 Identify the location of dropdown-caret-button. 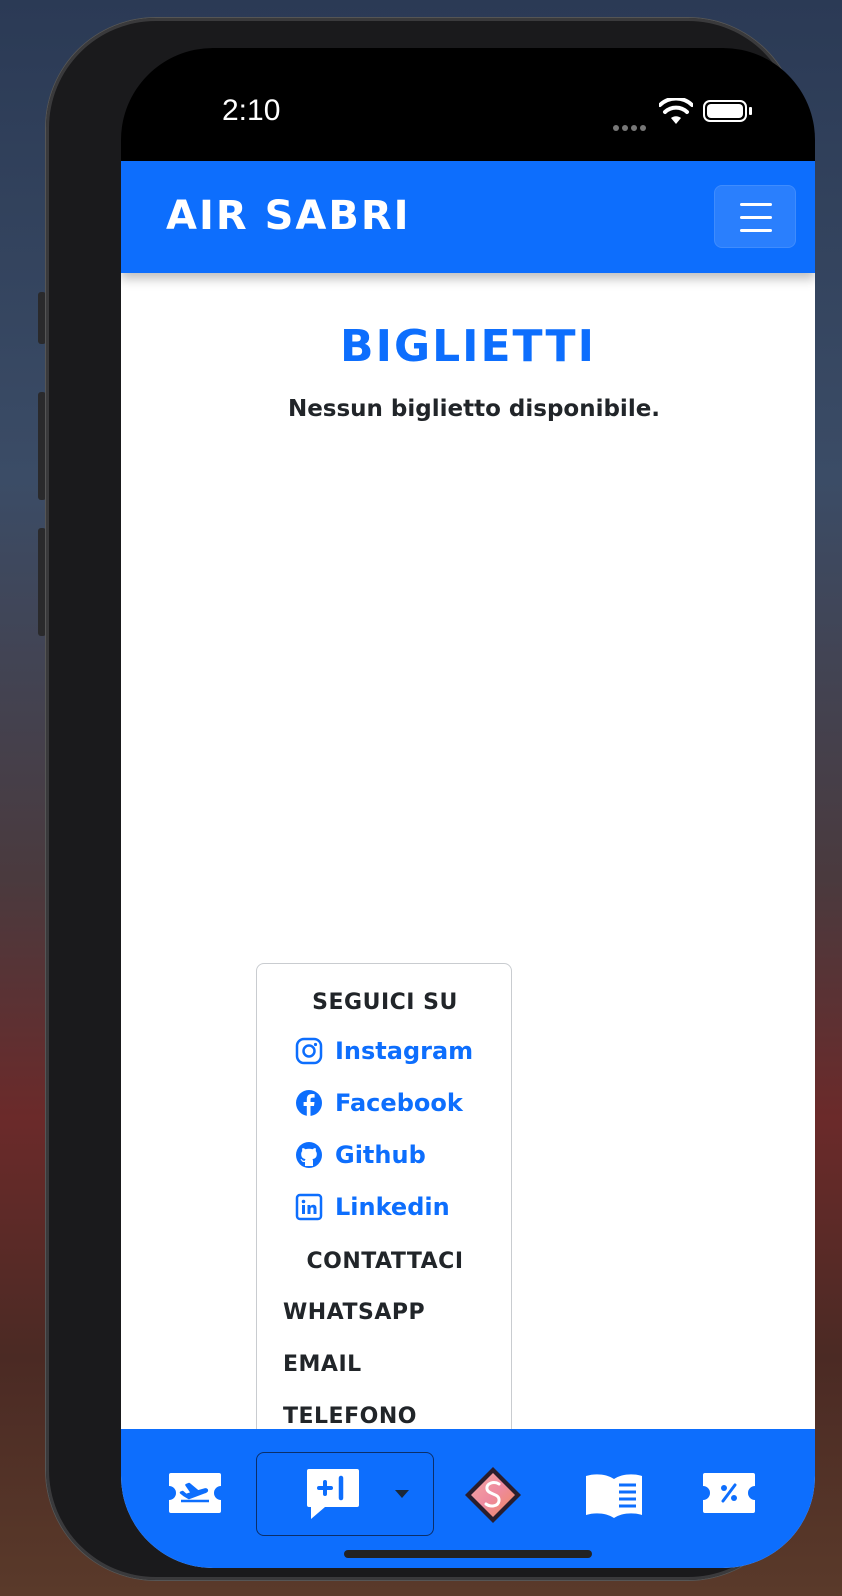
(402, 1494).